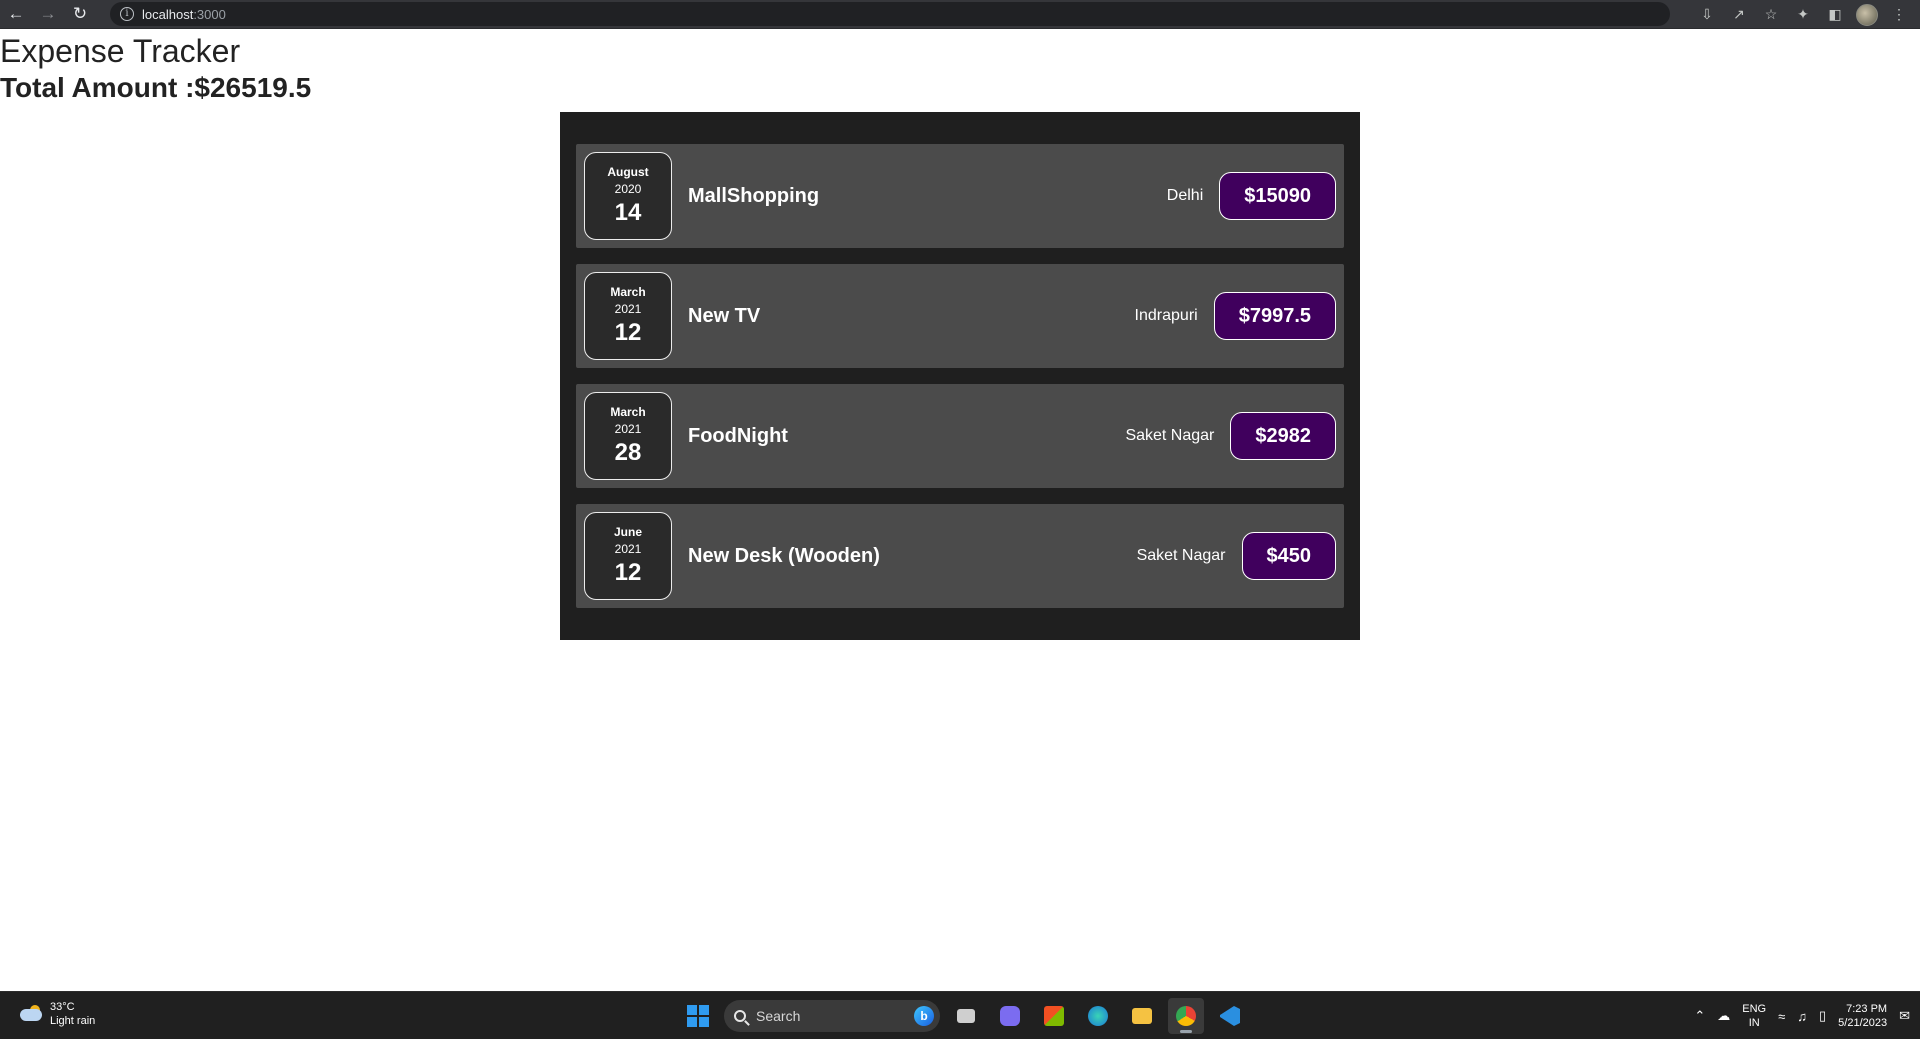  I want to click on expense-month: August, so click(628, 172).